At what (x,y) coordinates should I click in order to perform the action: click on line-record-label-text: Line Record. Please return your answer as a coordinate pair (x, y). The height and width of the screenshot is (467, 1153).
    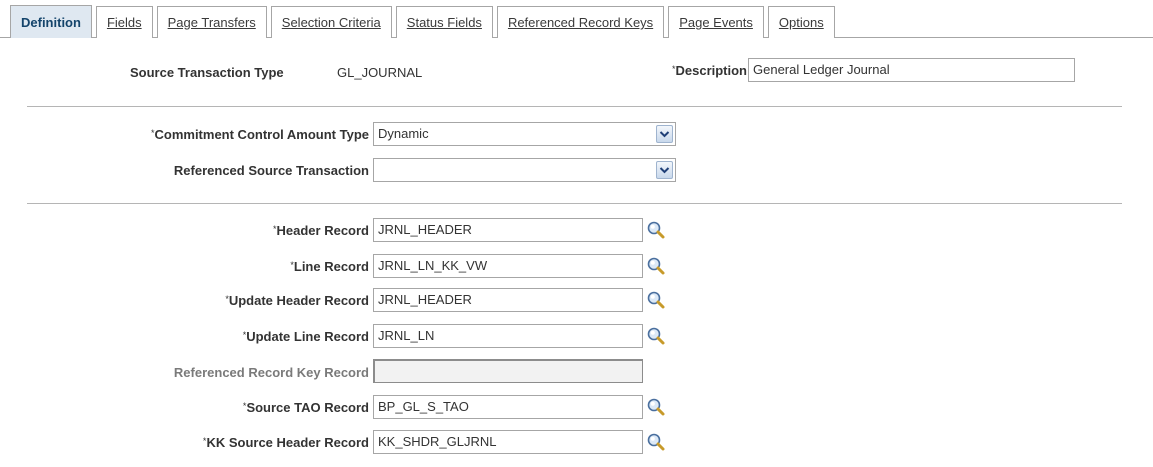
    Looking at the image, I should click on (331, 266).